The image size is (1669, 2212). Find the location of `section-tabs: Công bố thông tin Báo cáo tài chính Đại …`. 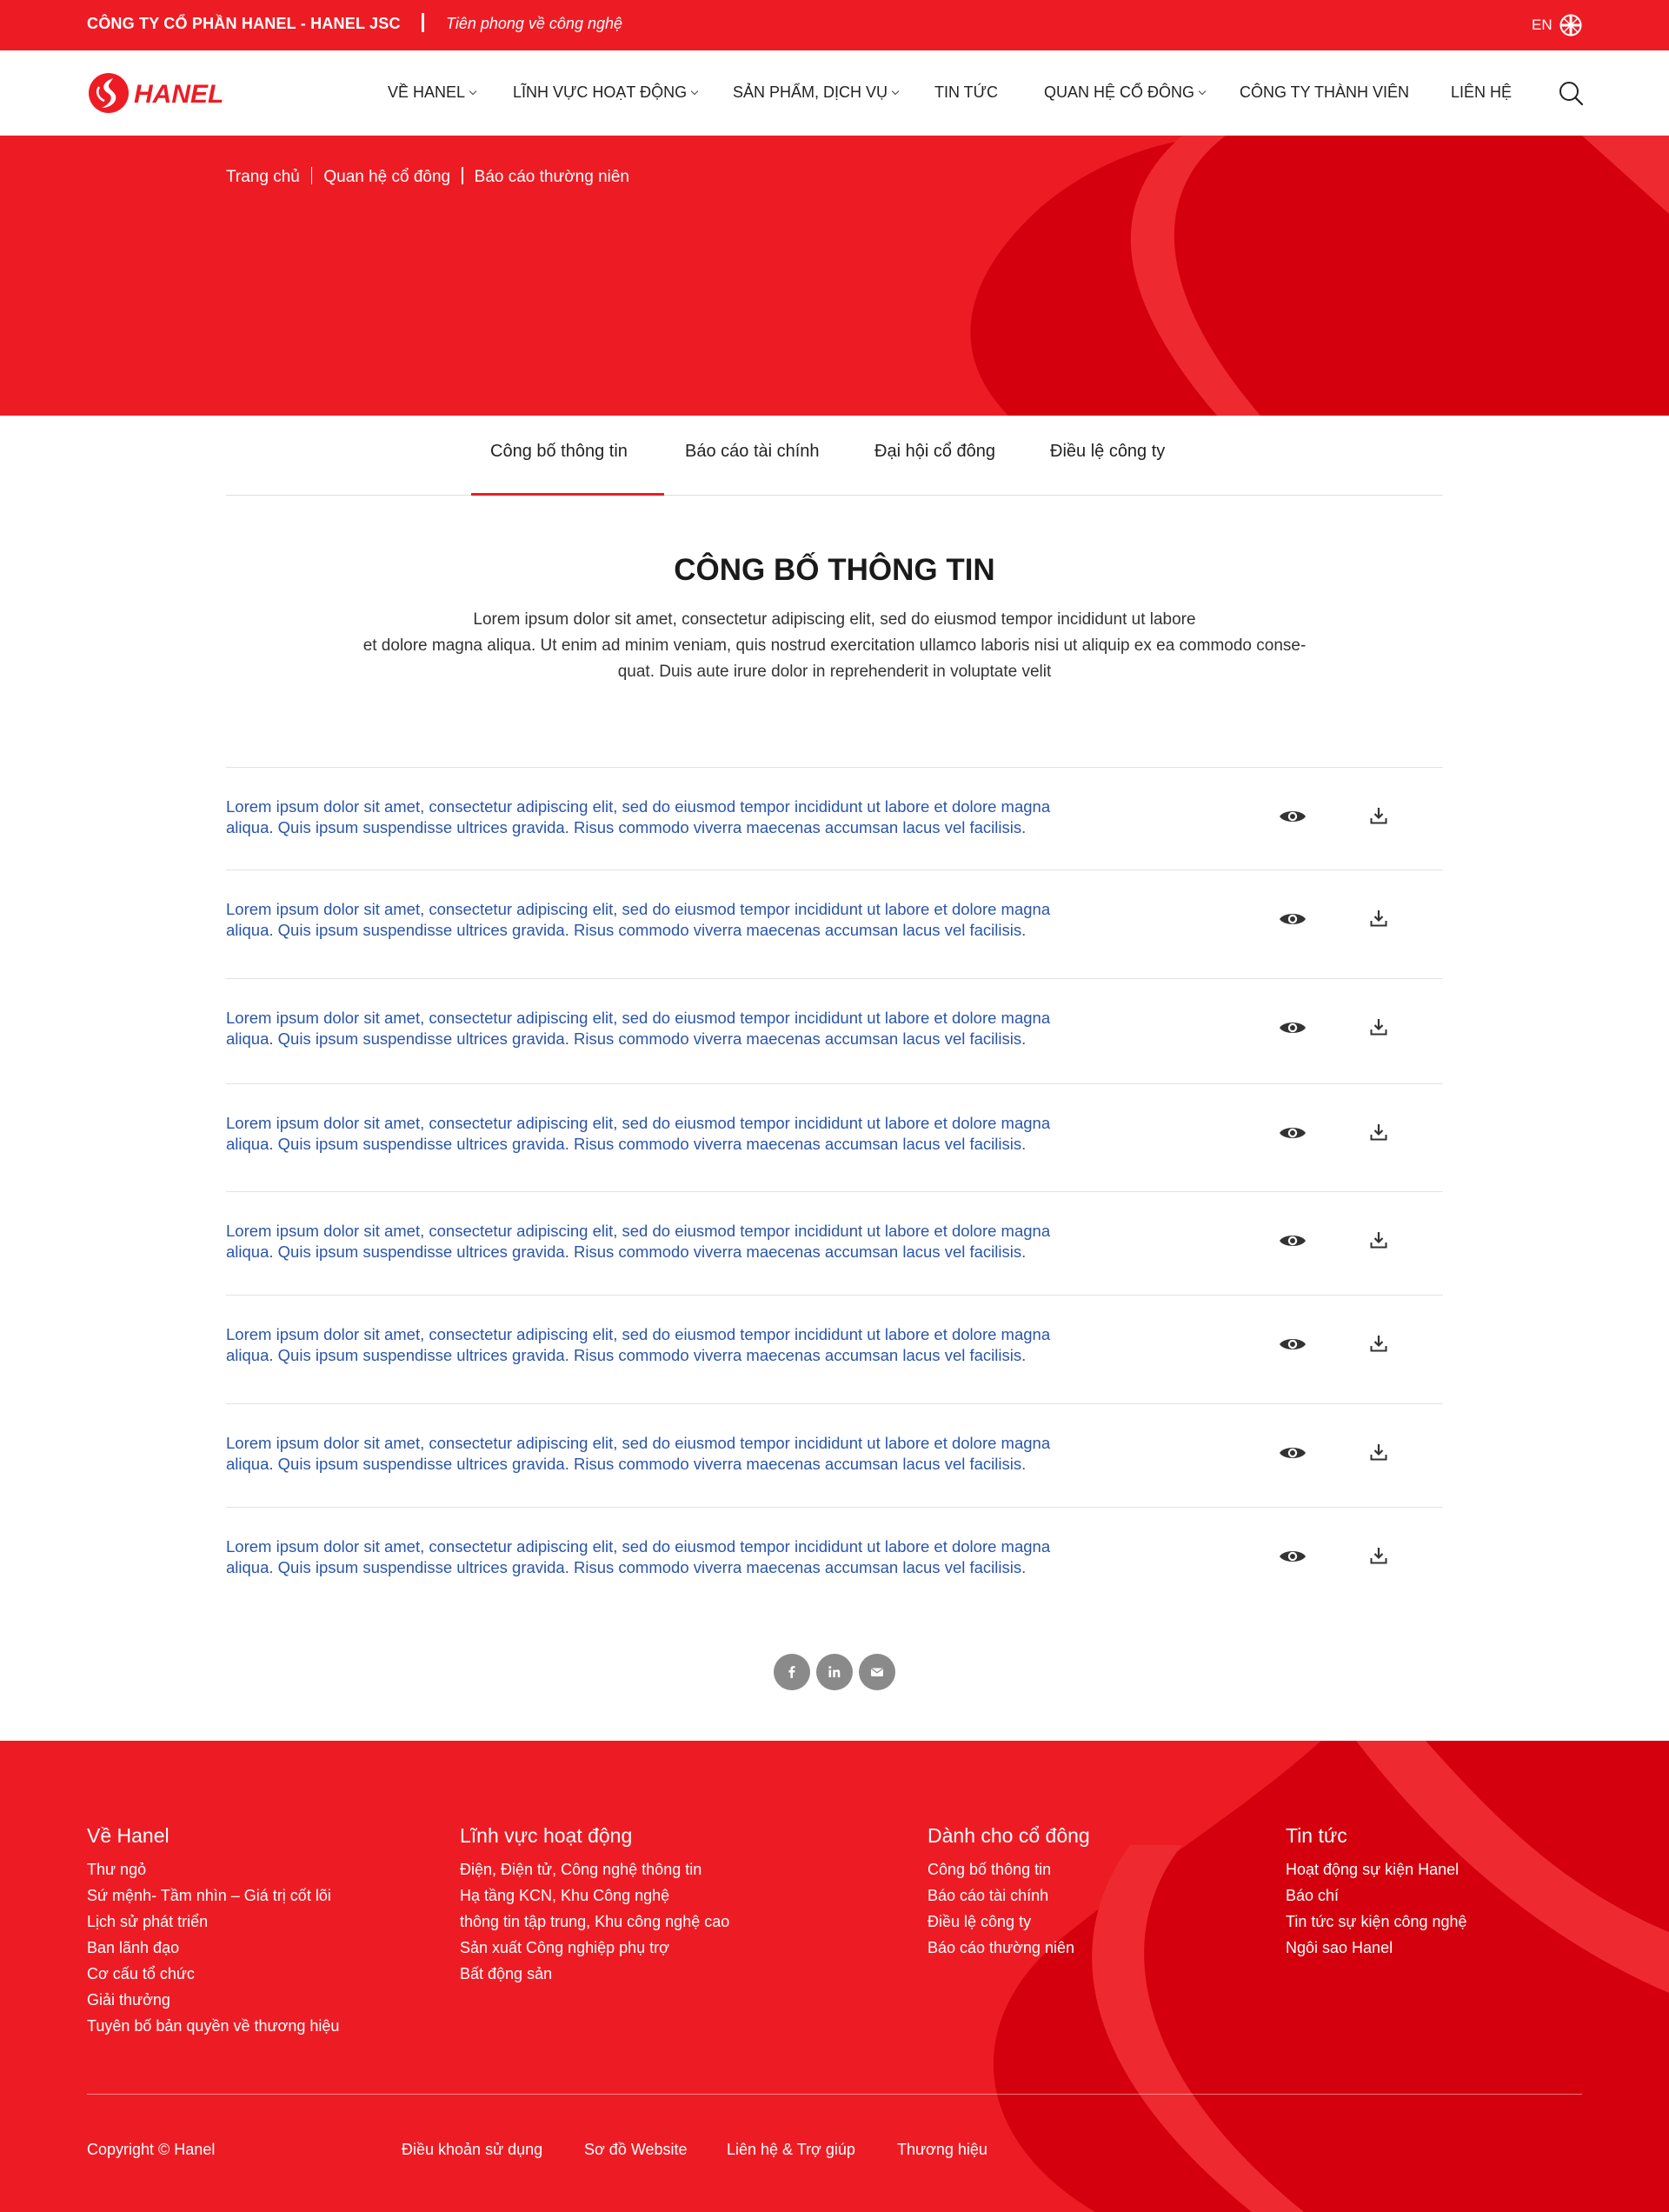

section-tabs: Công bố thông tin Báo cáo tài chính Đại … is located at coordinates (834, 456).